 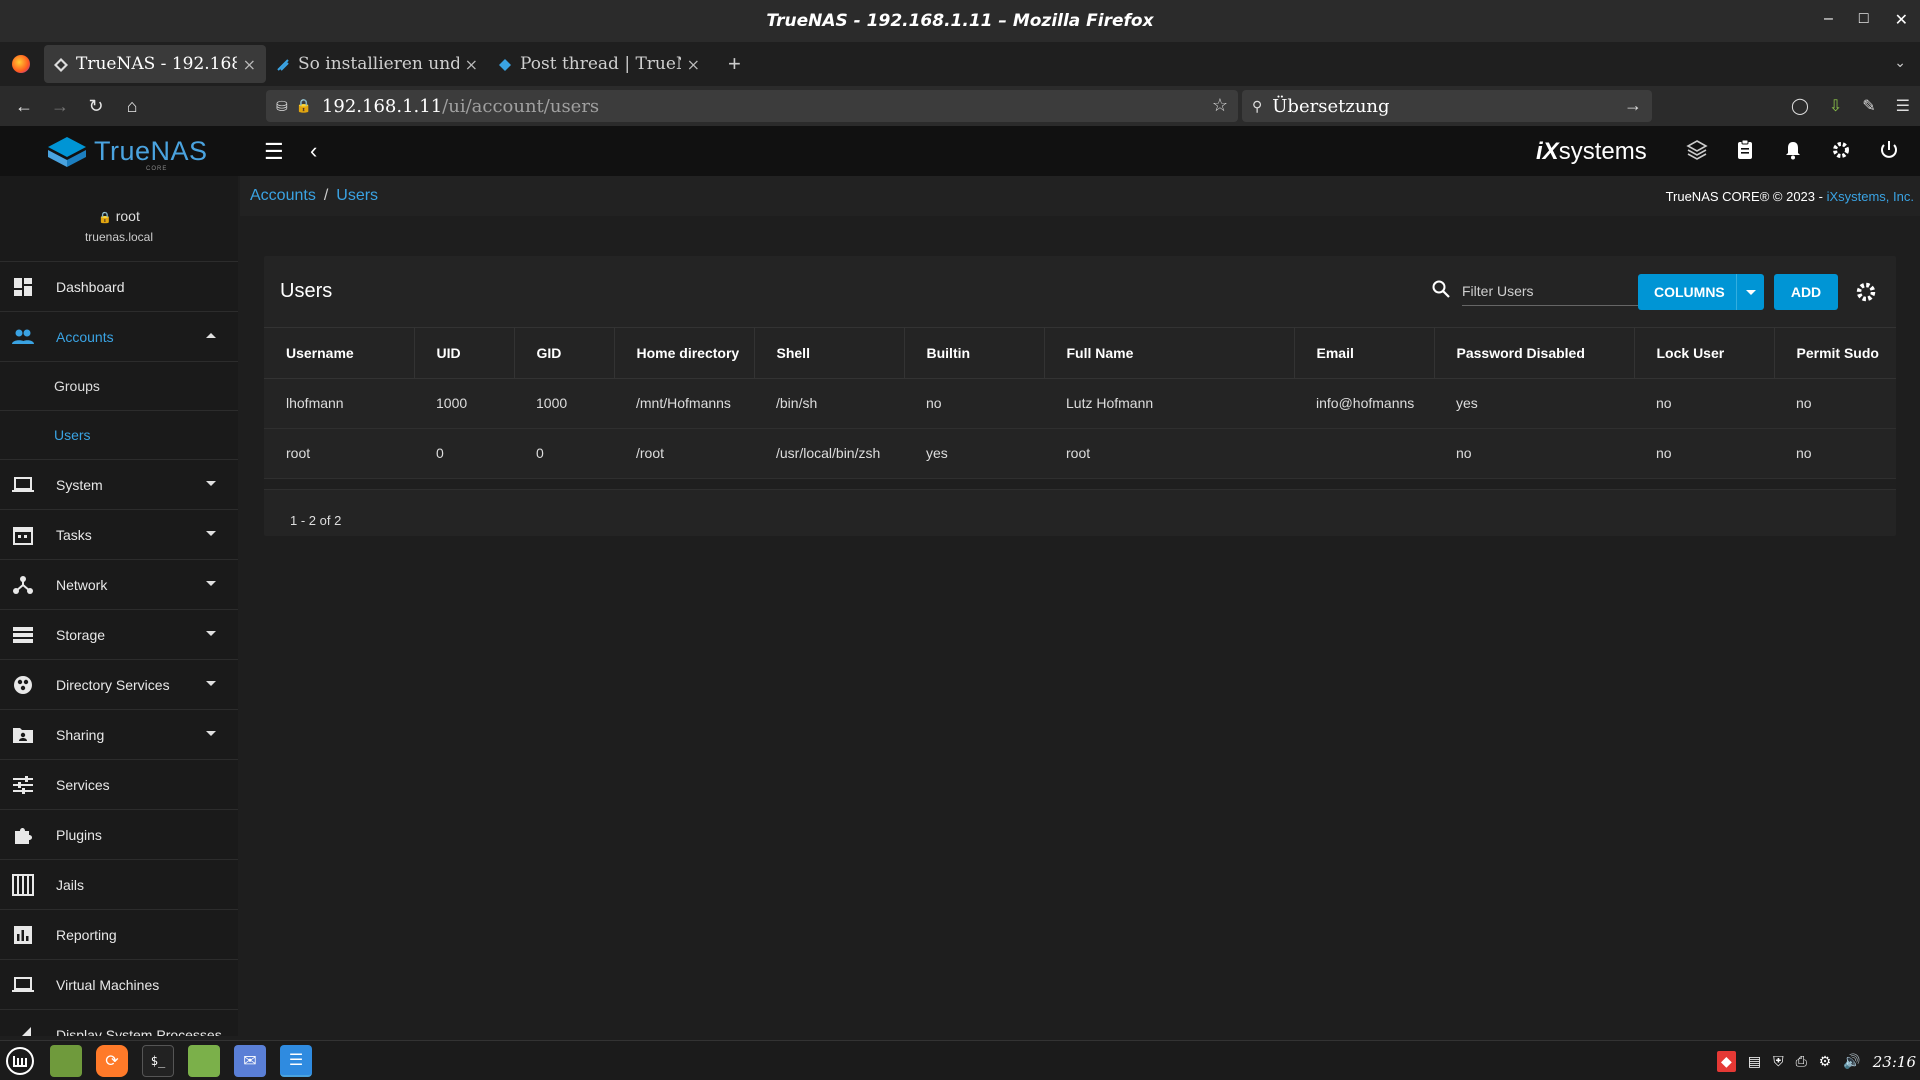 What do you see at coordinates (1900, 62) in the screenshot?
I see `list-tabs-icon: ⌄` at bounding box center [1900, 62].